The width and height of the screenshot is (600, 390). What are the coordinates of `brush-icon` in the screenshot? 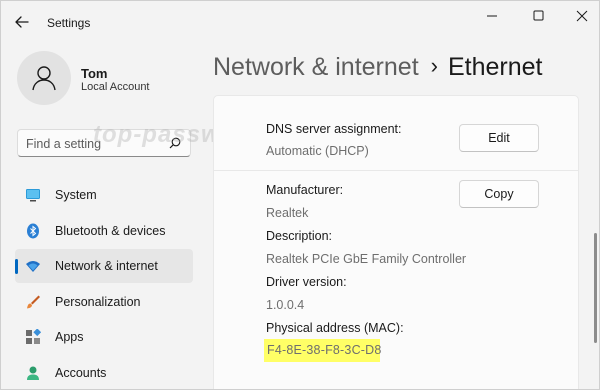 It's located at (33, 302).